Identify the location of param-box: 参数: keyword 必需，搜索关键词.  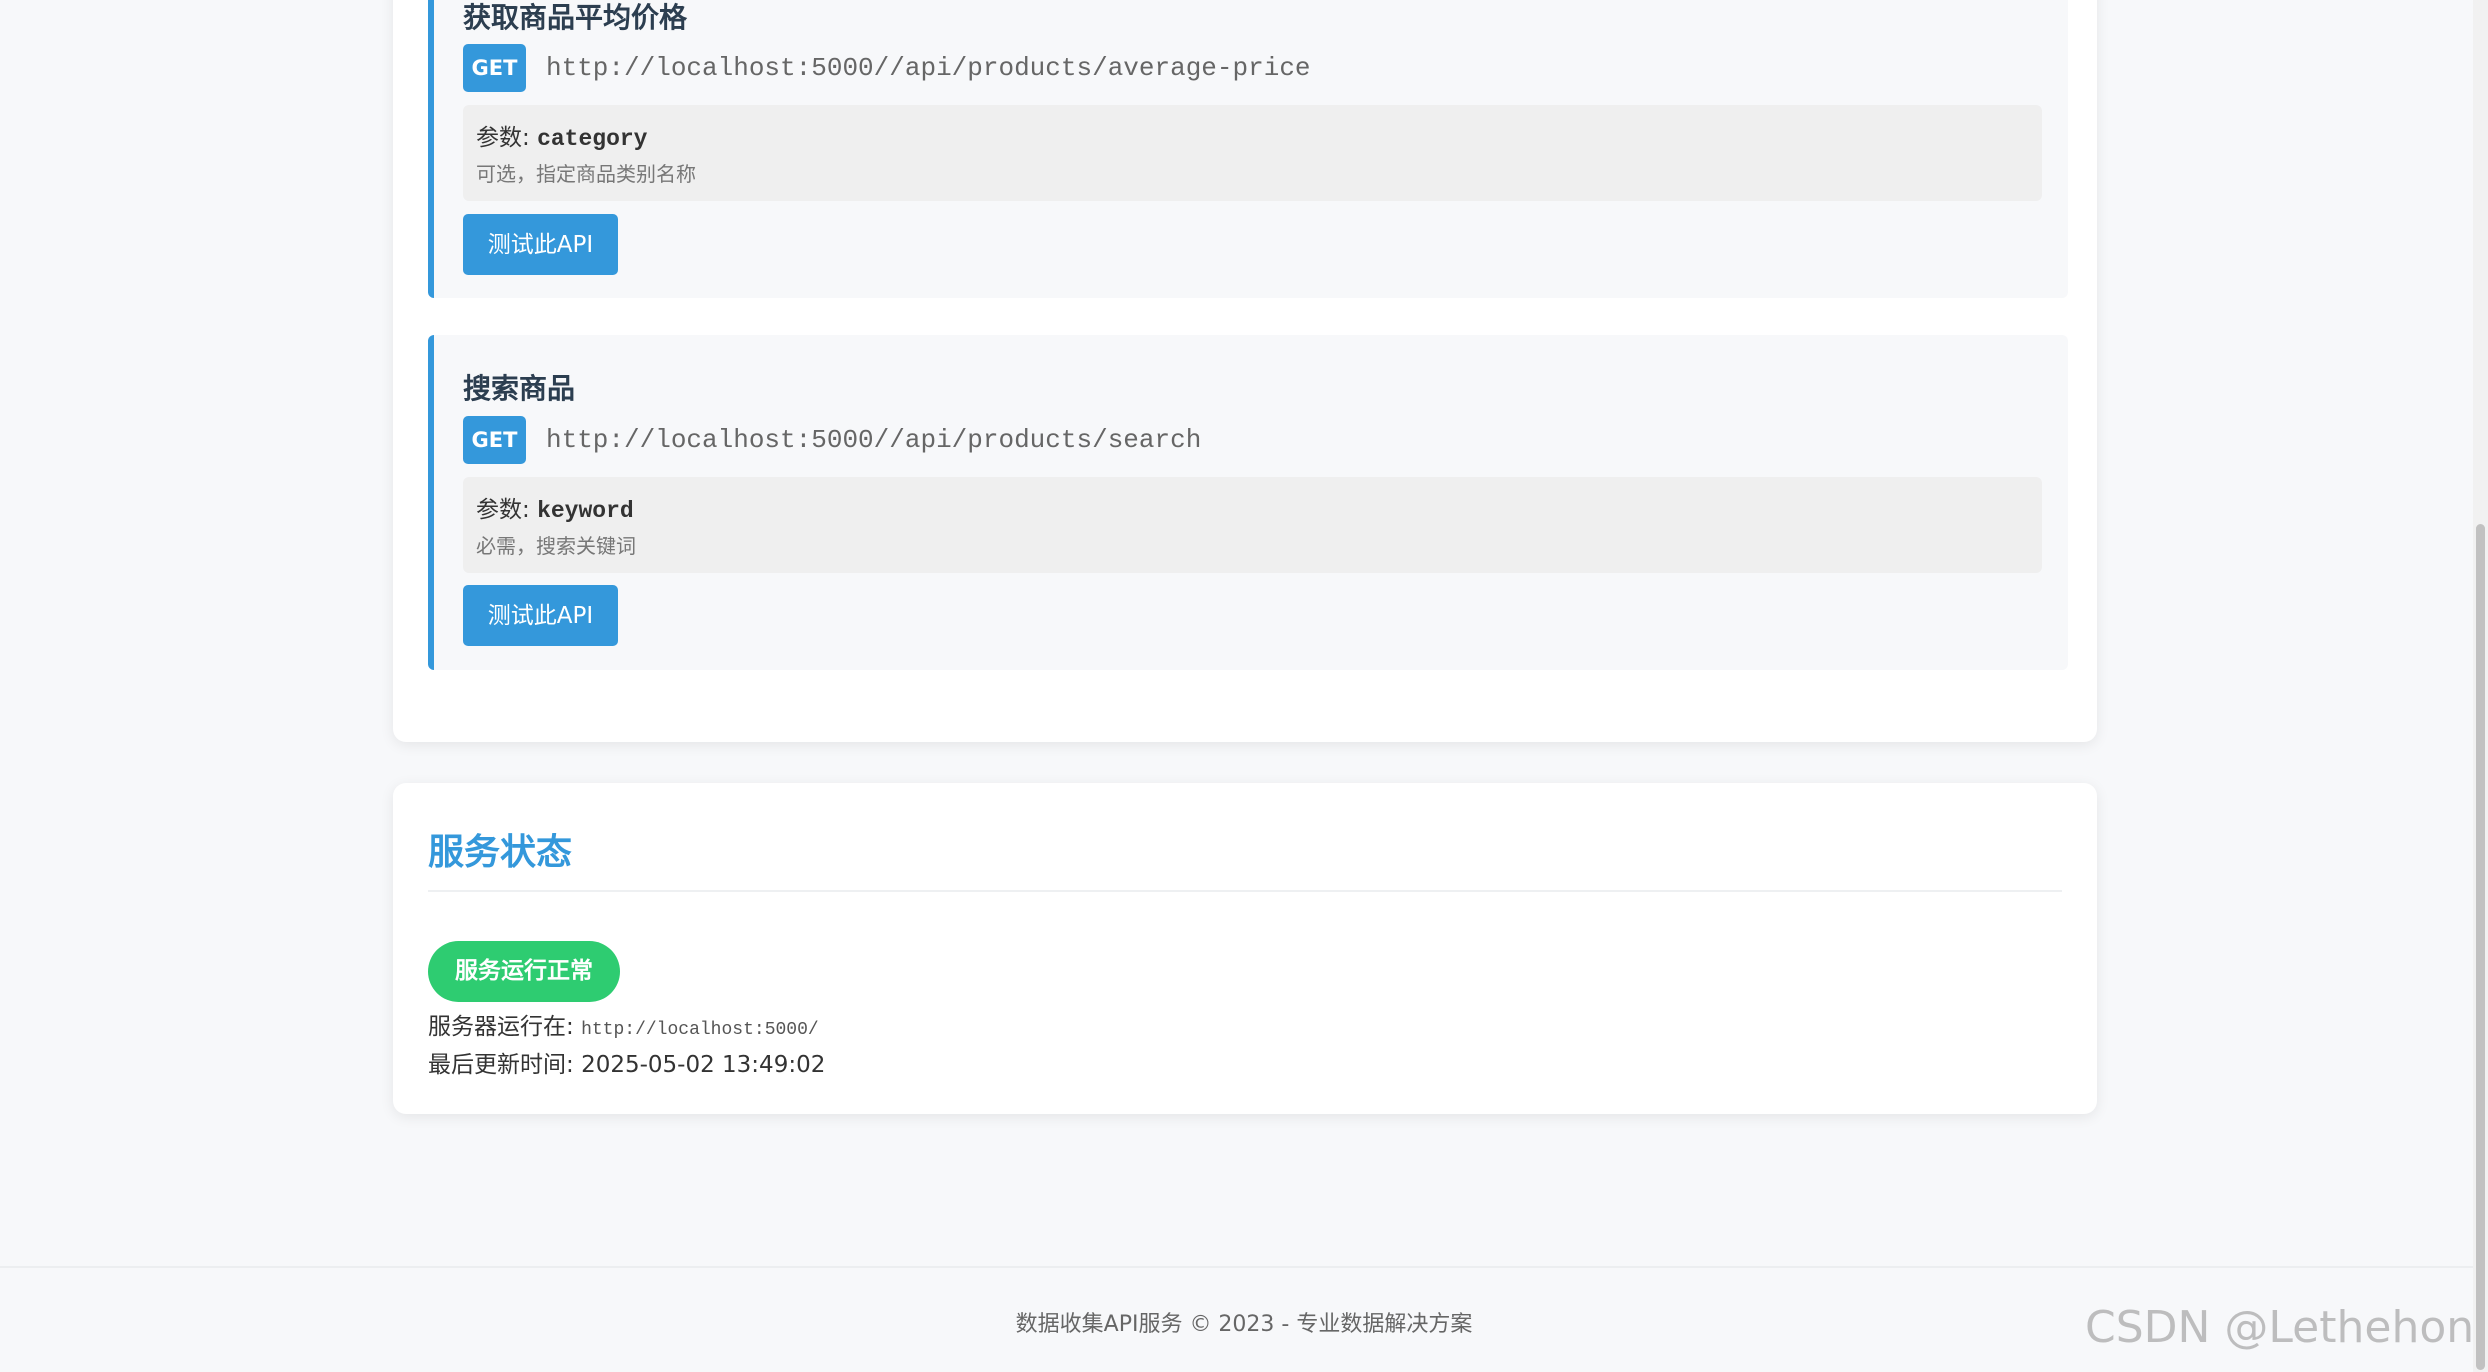
(1252, 525).